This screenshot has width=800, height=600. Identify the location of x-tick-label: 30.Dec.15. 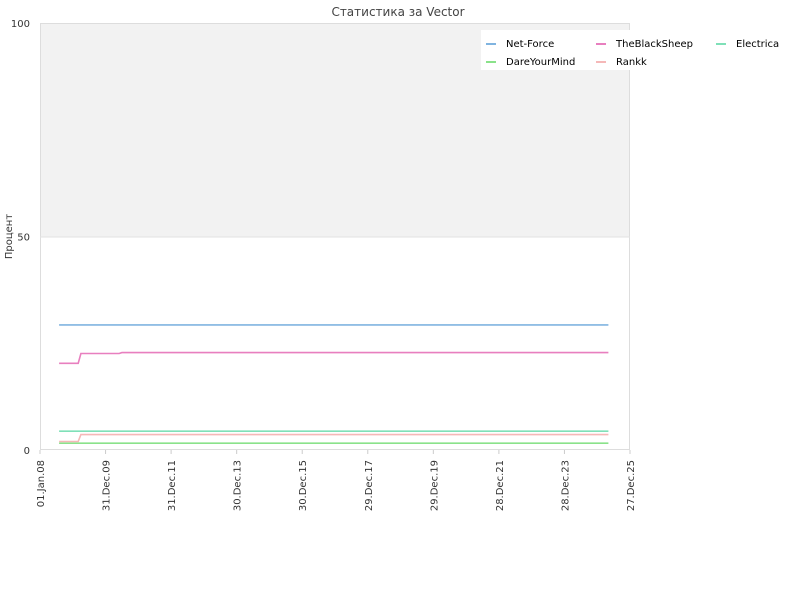
(303, 485).